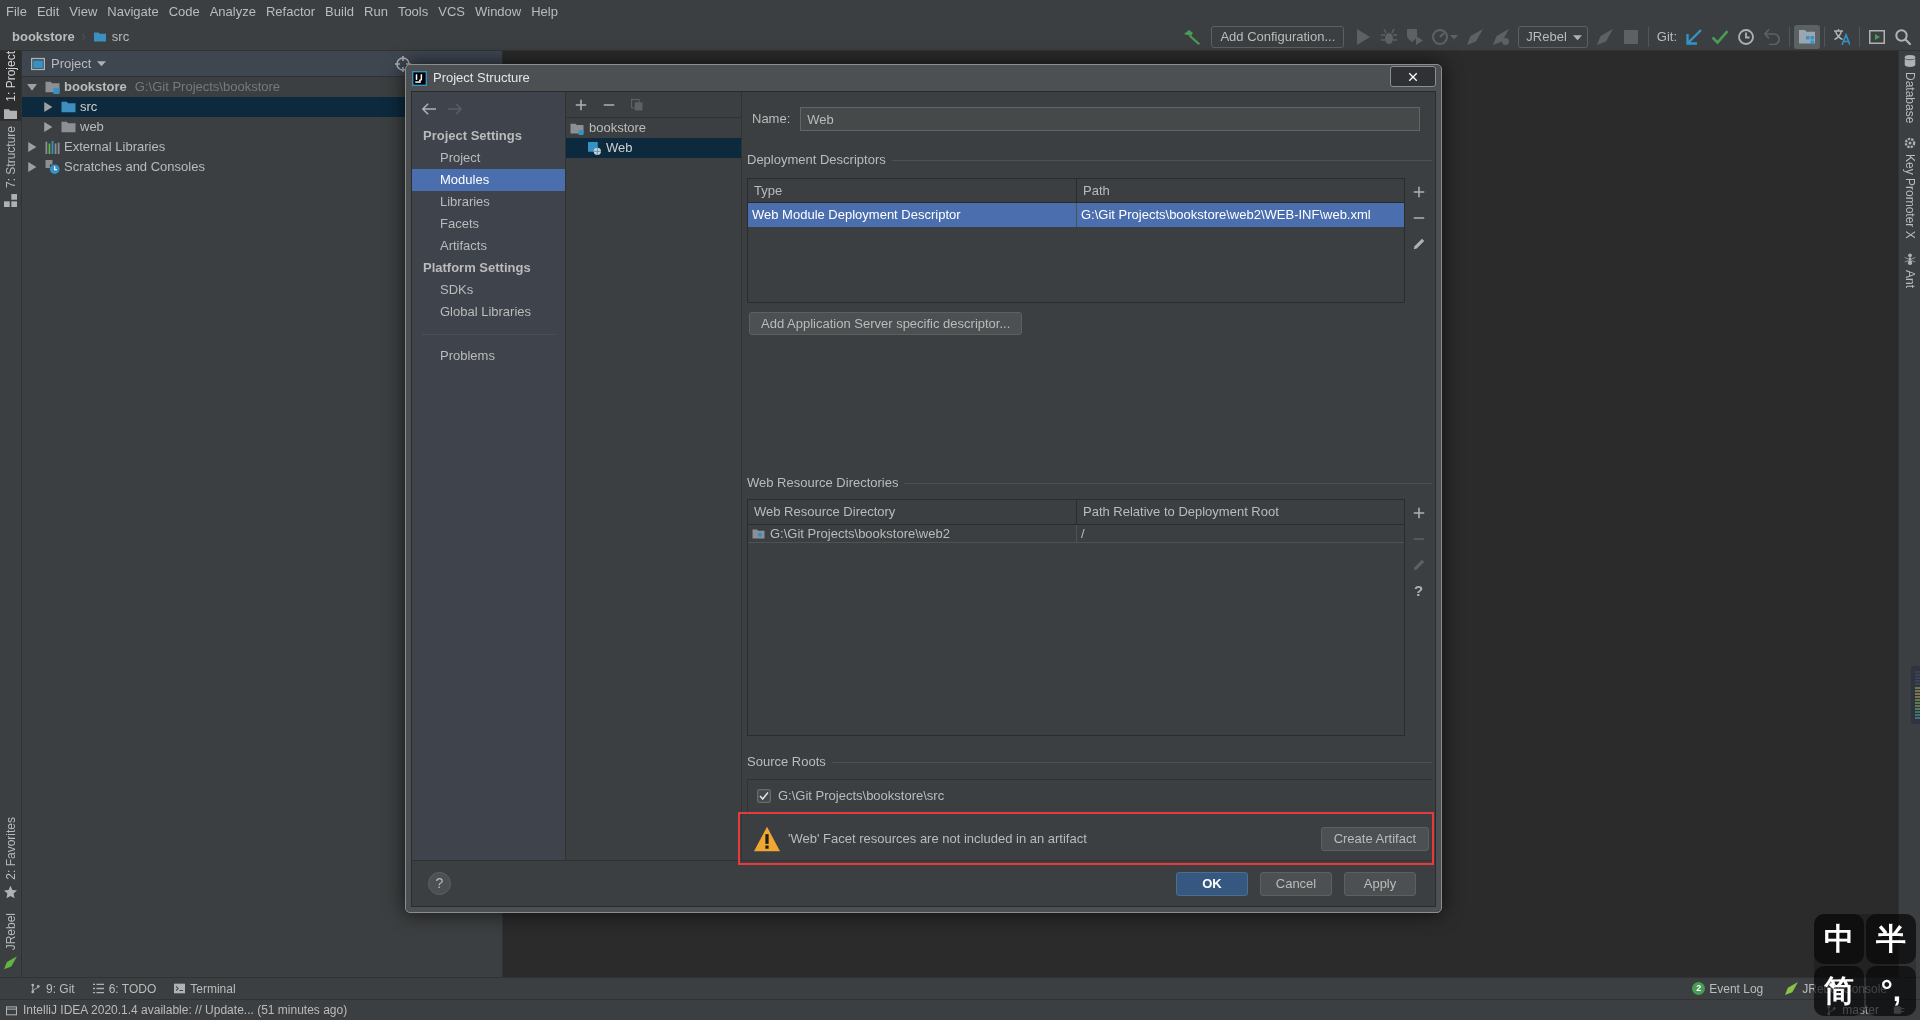 The width and height of the screenshot is (1920, 1020). I want to click on menu-item: Navigate, so click(133, 12).